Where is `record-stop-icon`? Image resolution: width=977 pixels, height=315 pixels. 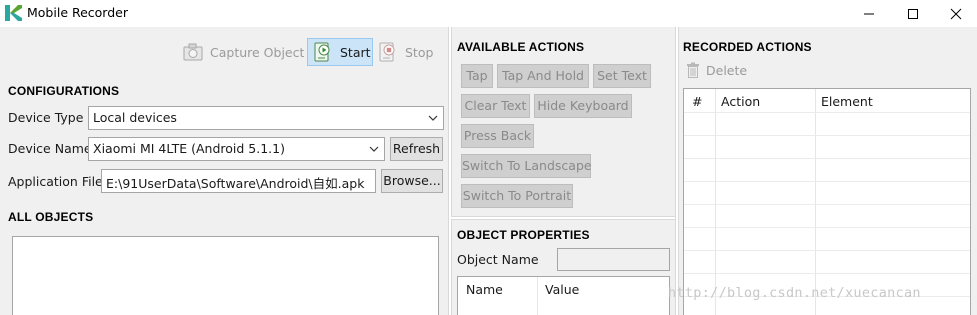
record-stop-icon is located at coordinates (387, 52).